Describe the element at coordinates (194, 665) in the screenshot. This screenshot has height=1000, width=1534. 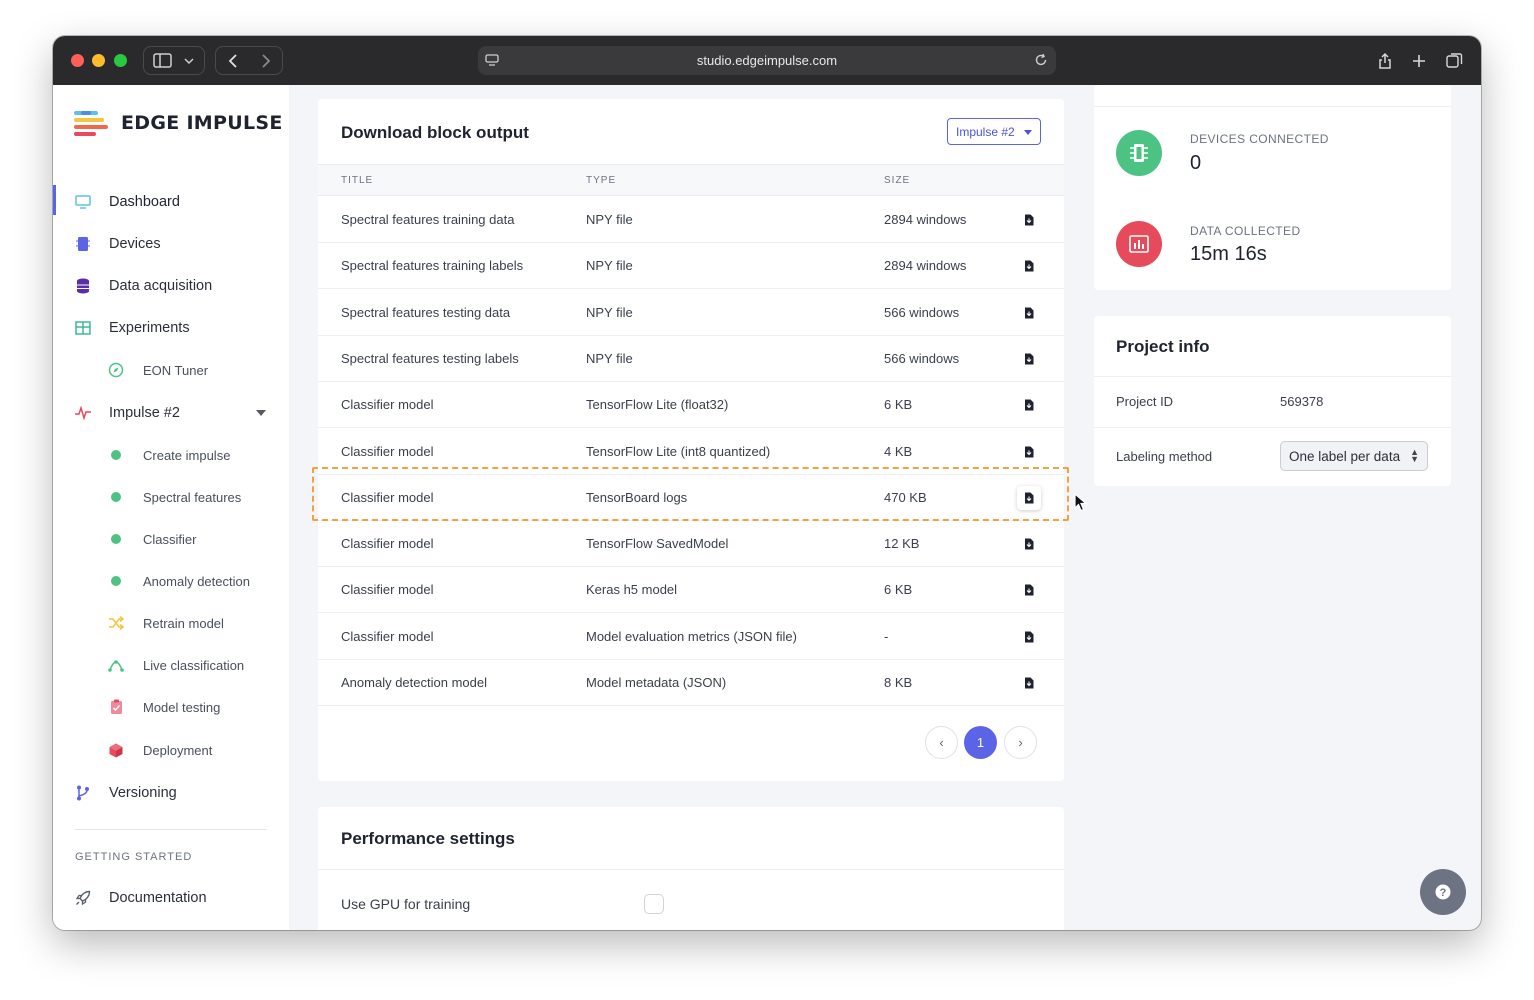
I see `sidebar-item-label: Live classification` at that location.